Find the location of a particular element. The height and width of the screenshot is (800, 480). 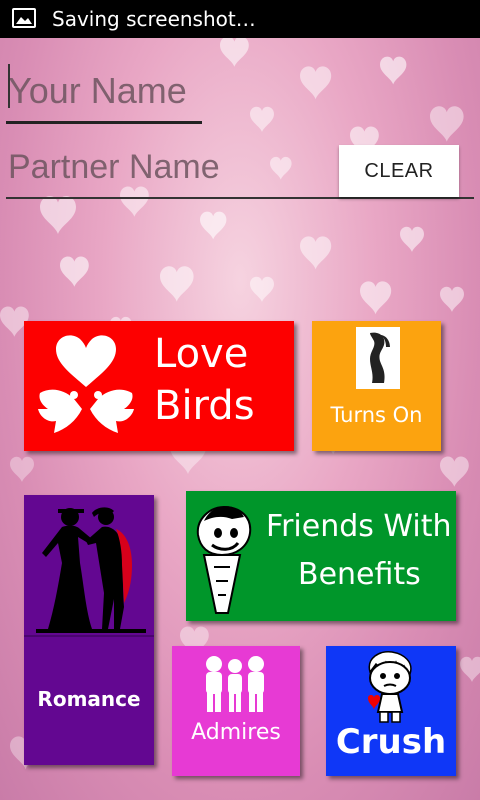

friends-with-benefits-icon is located at coordinates (224, 559).